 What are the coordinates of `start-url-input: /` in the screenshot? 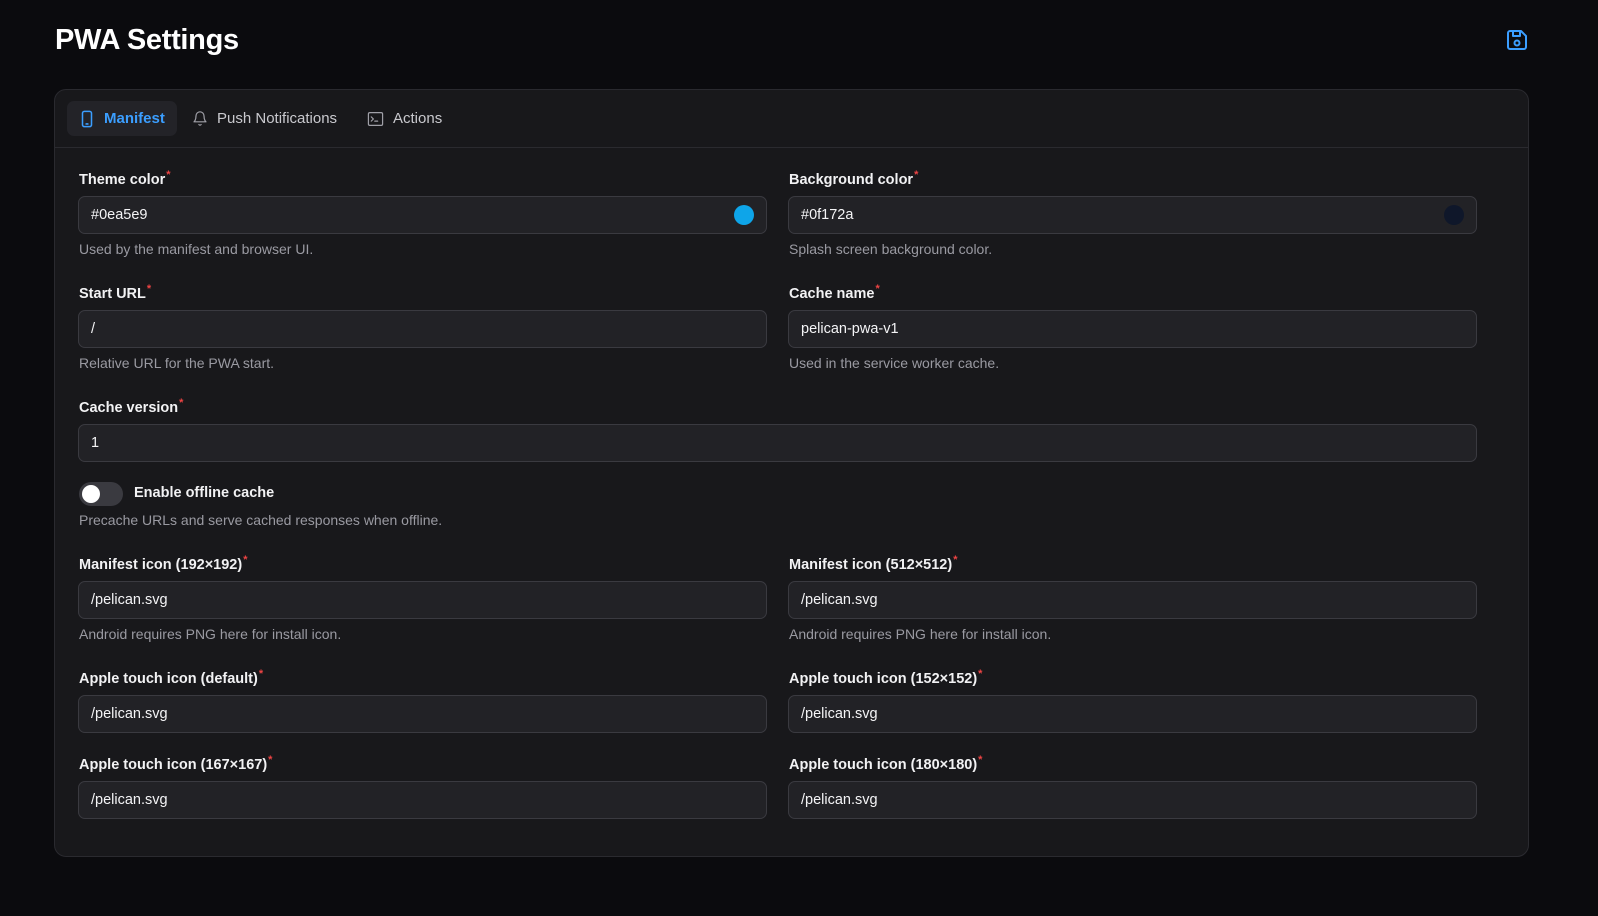 It's located at (422, 329).